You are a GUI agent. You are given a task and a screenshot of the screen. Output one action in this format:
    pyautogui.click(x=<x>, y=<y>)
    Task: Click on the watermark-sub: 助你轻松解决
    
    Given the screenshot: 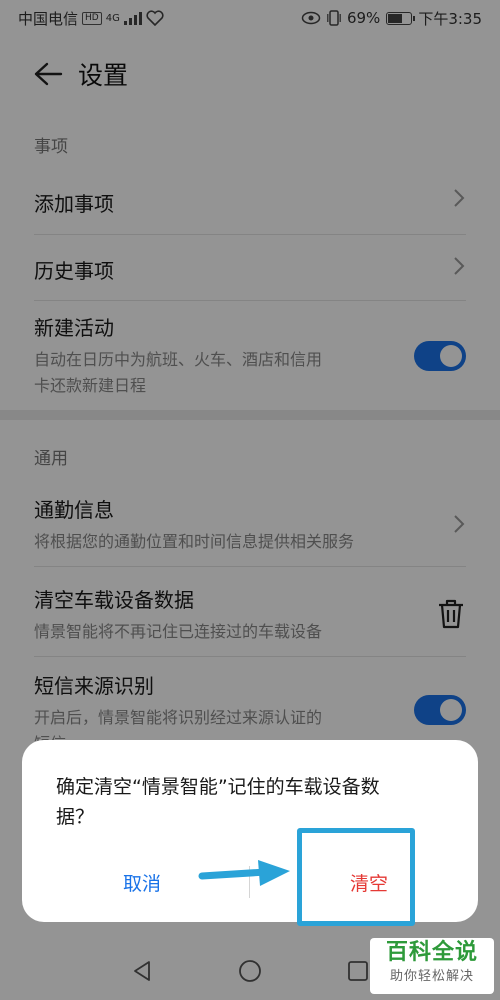 What is the action you would take?
    pyautogui.click(x=431, y=976)
    